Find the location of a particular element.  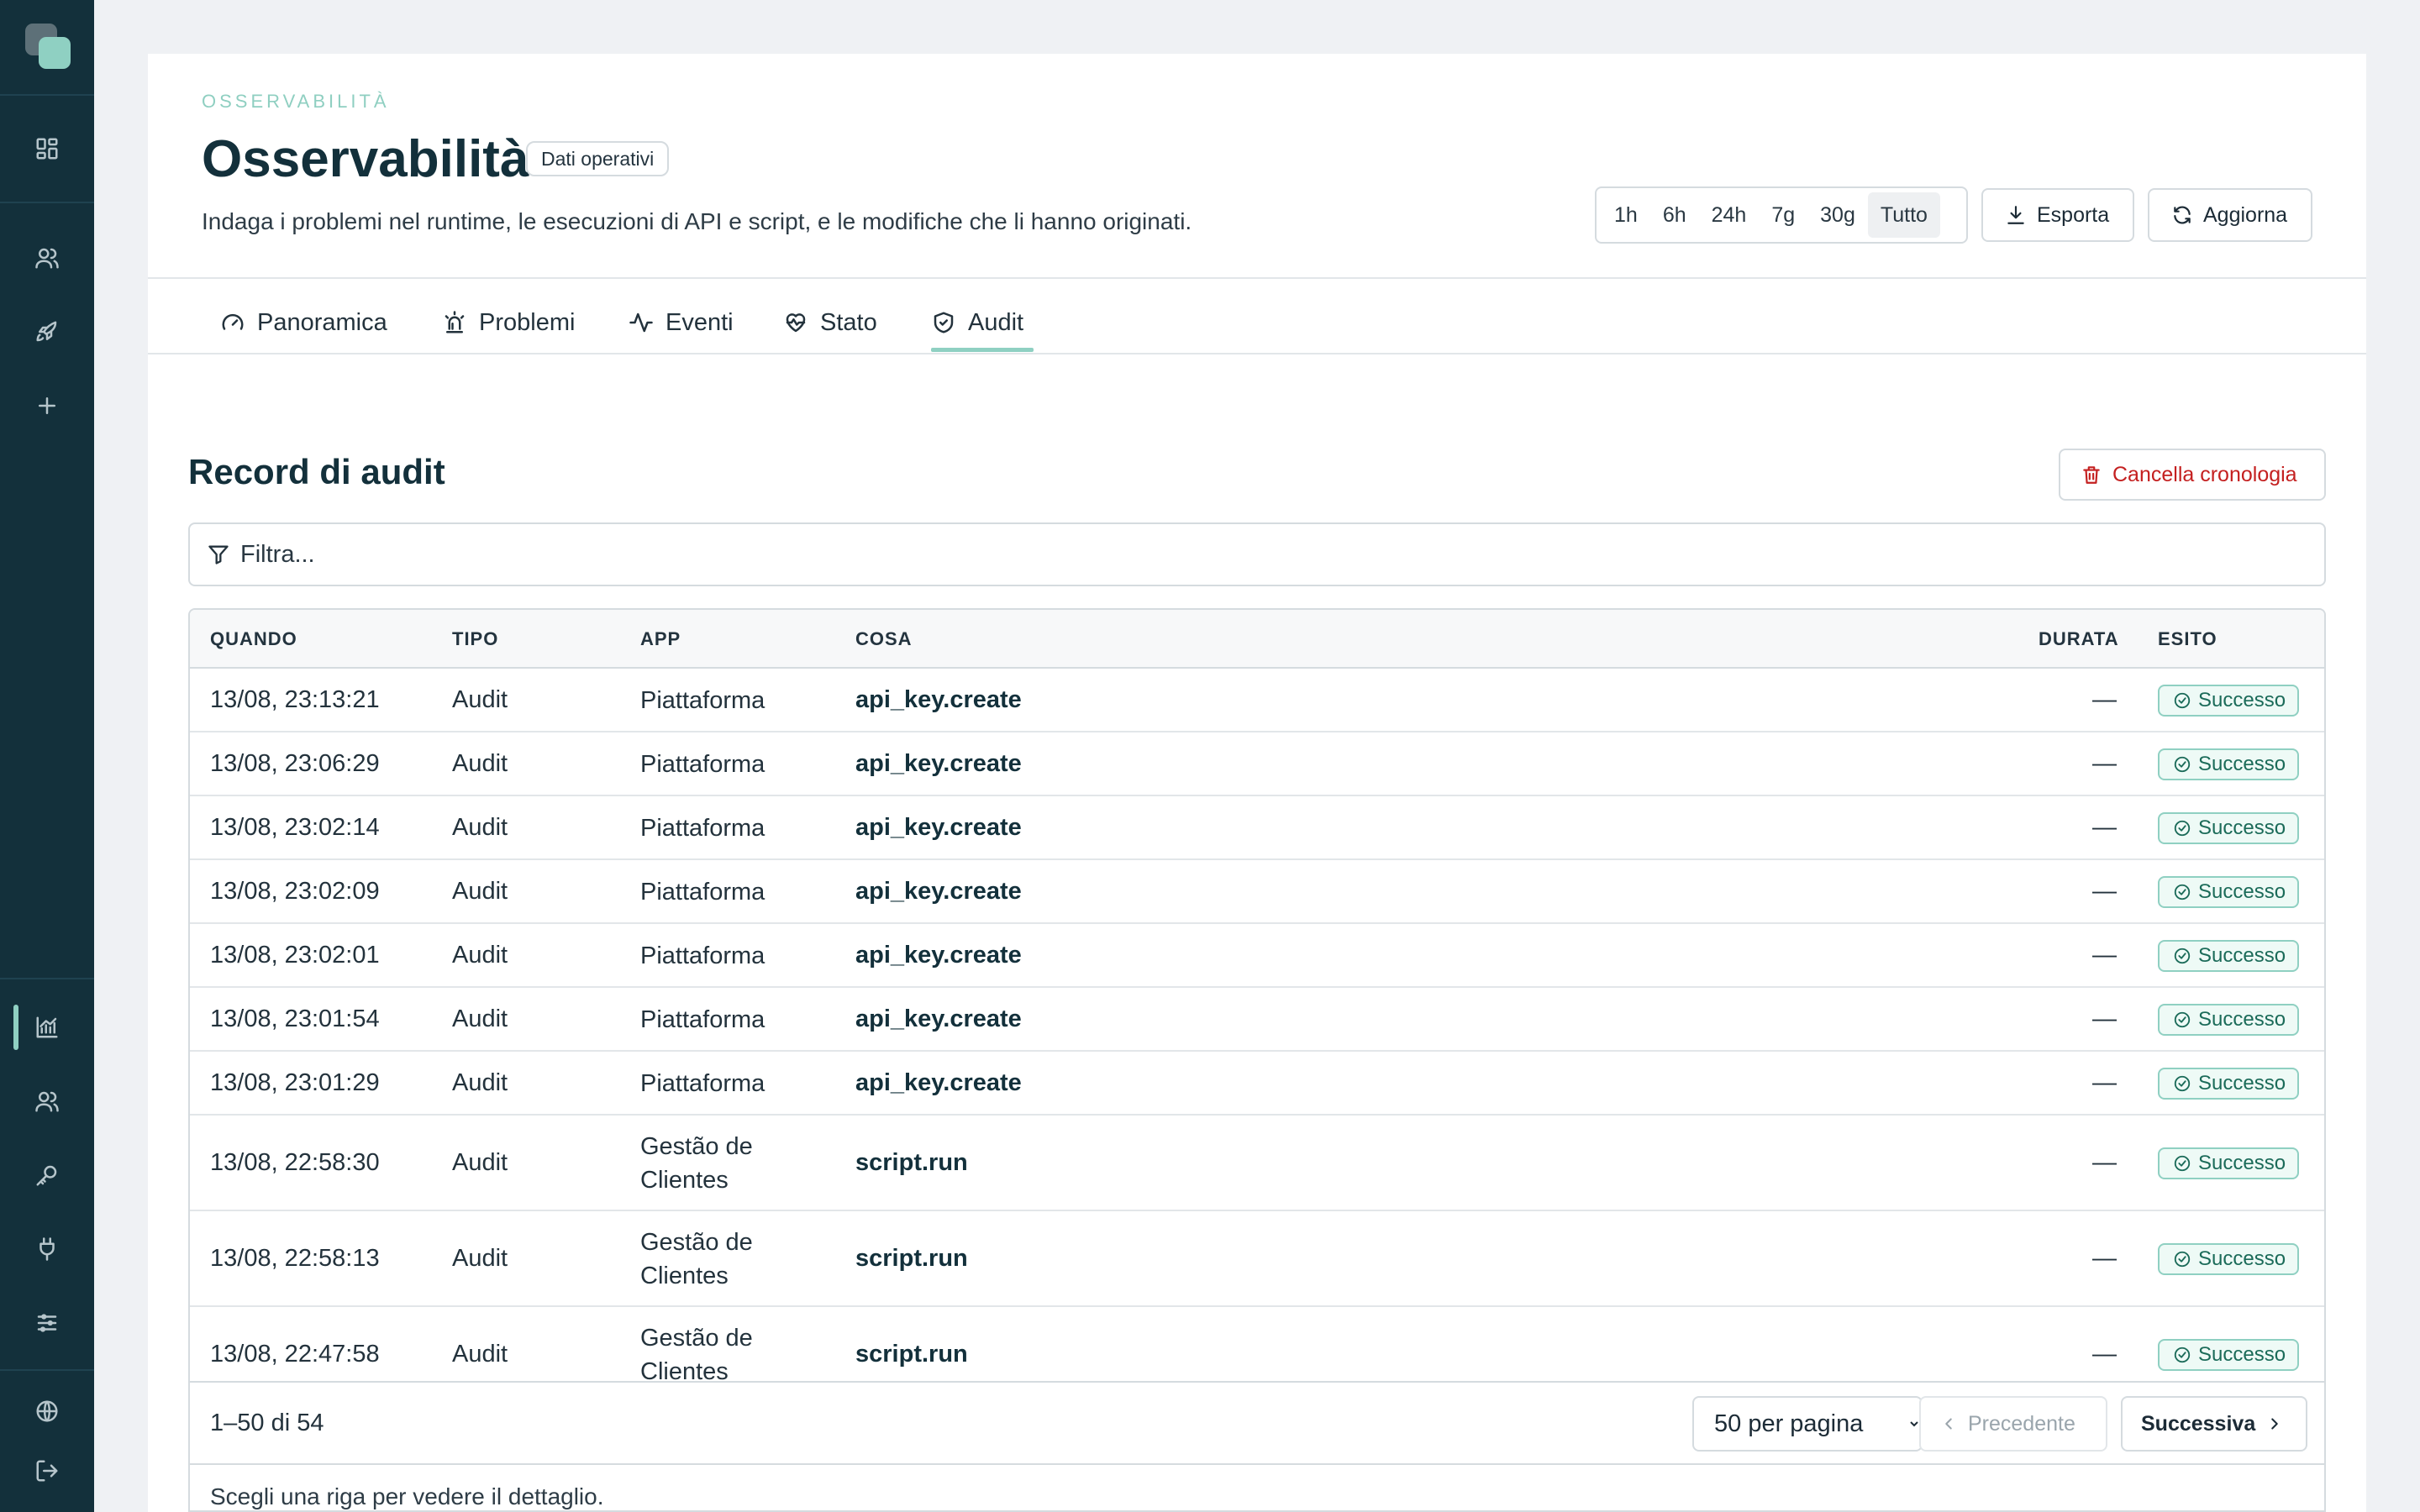

filter-input is located at coordinates (1248, 554).